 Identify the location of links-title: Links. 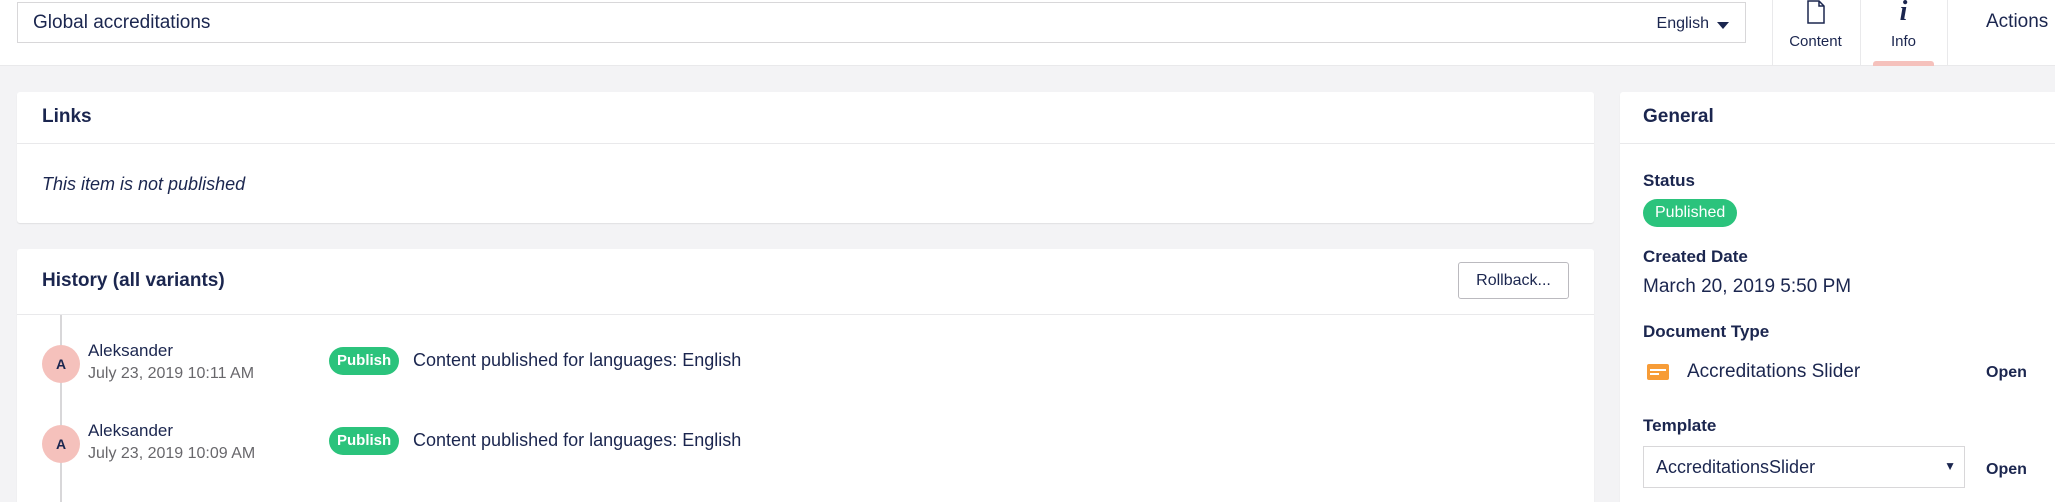
(67, 116).